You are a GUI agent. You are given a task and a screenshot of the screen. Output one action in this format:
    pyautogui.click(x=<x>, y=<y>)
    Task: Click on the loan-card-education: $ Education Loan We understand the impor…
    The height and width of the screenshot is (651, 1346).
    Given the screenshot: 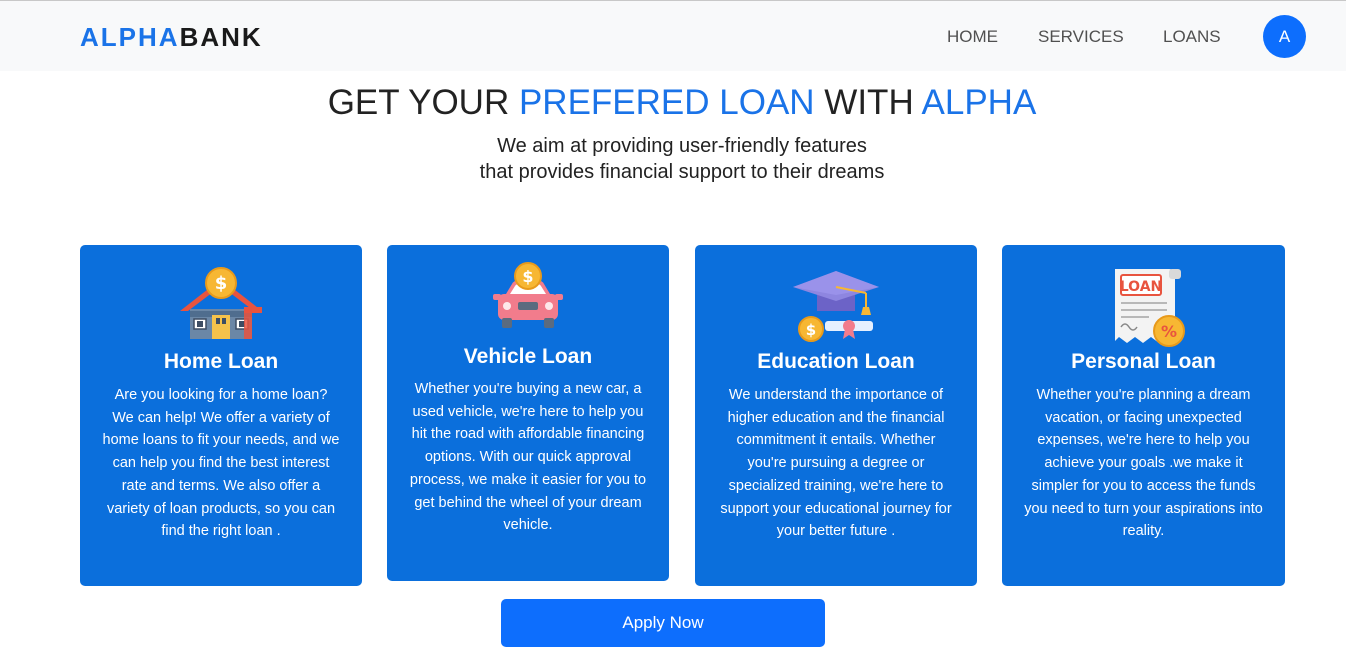 What is the action you would take?
    pyautogui.click(x=836, y=415)
    